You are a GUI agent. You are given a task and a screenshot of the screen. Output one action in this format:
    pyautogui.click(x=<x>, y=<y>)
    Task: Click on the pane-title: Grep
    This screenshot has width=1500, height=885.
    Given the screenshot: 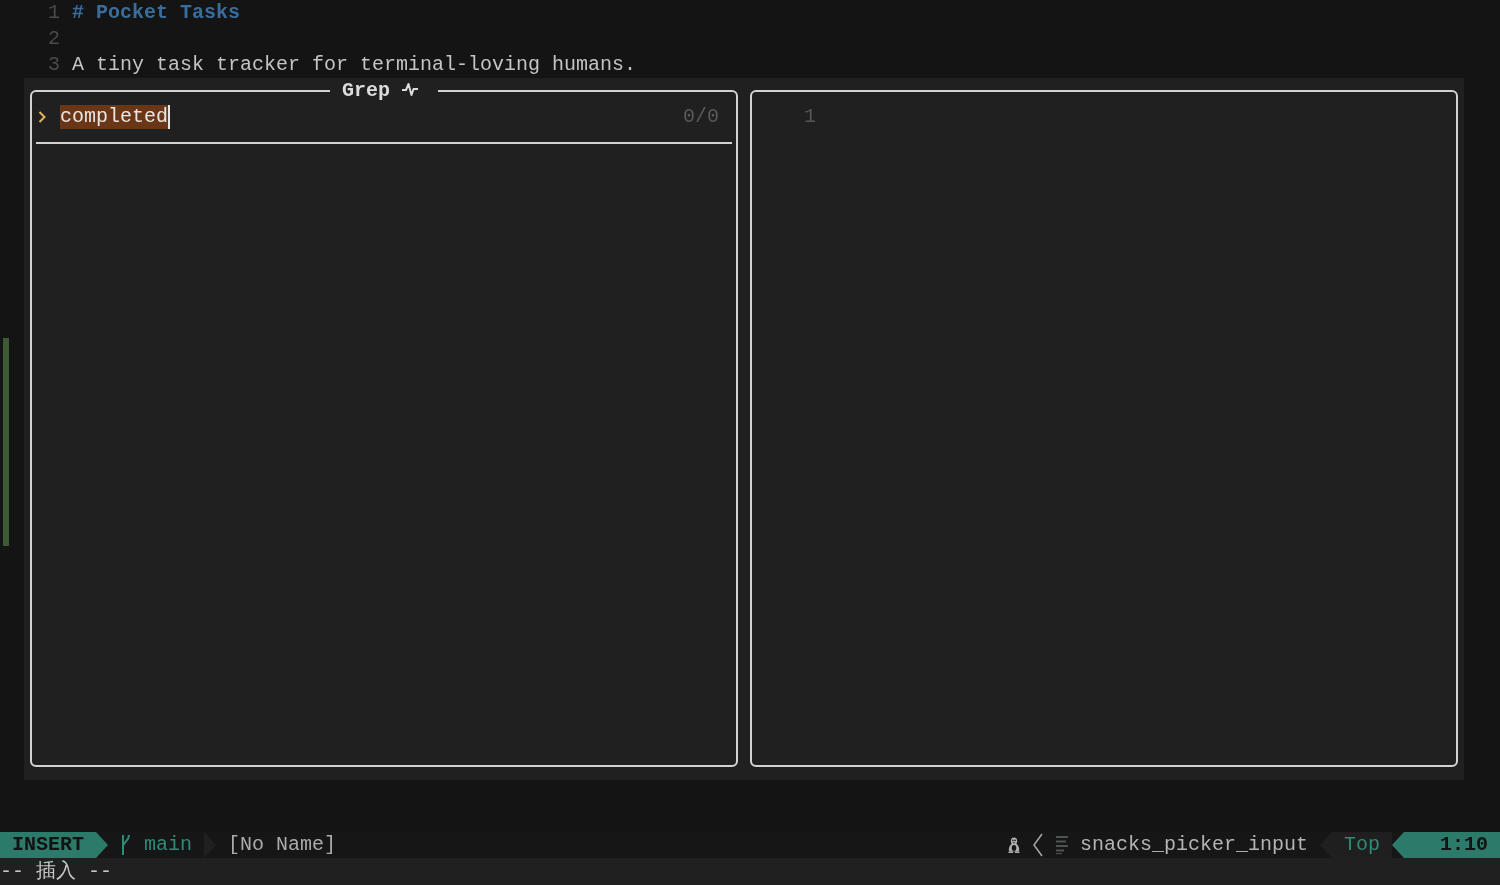 What is the action you would take?
    pyautogui.click(x=366, y=90)
    